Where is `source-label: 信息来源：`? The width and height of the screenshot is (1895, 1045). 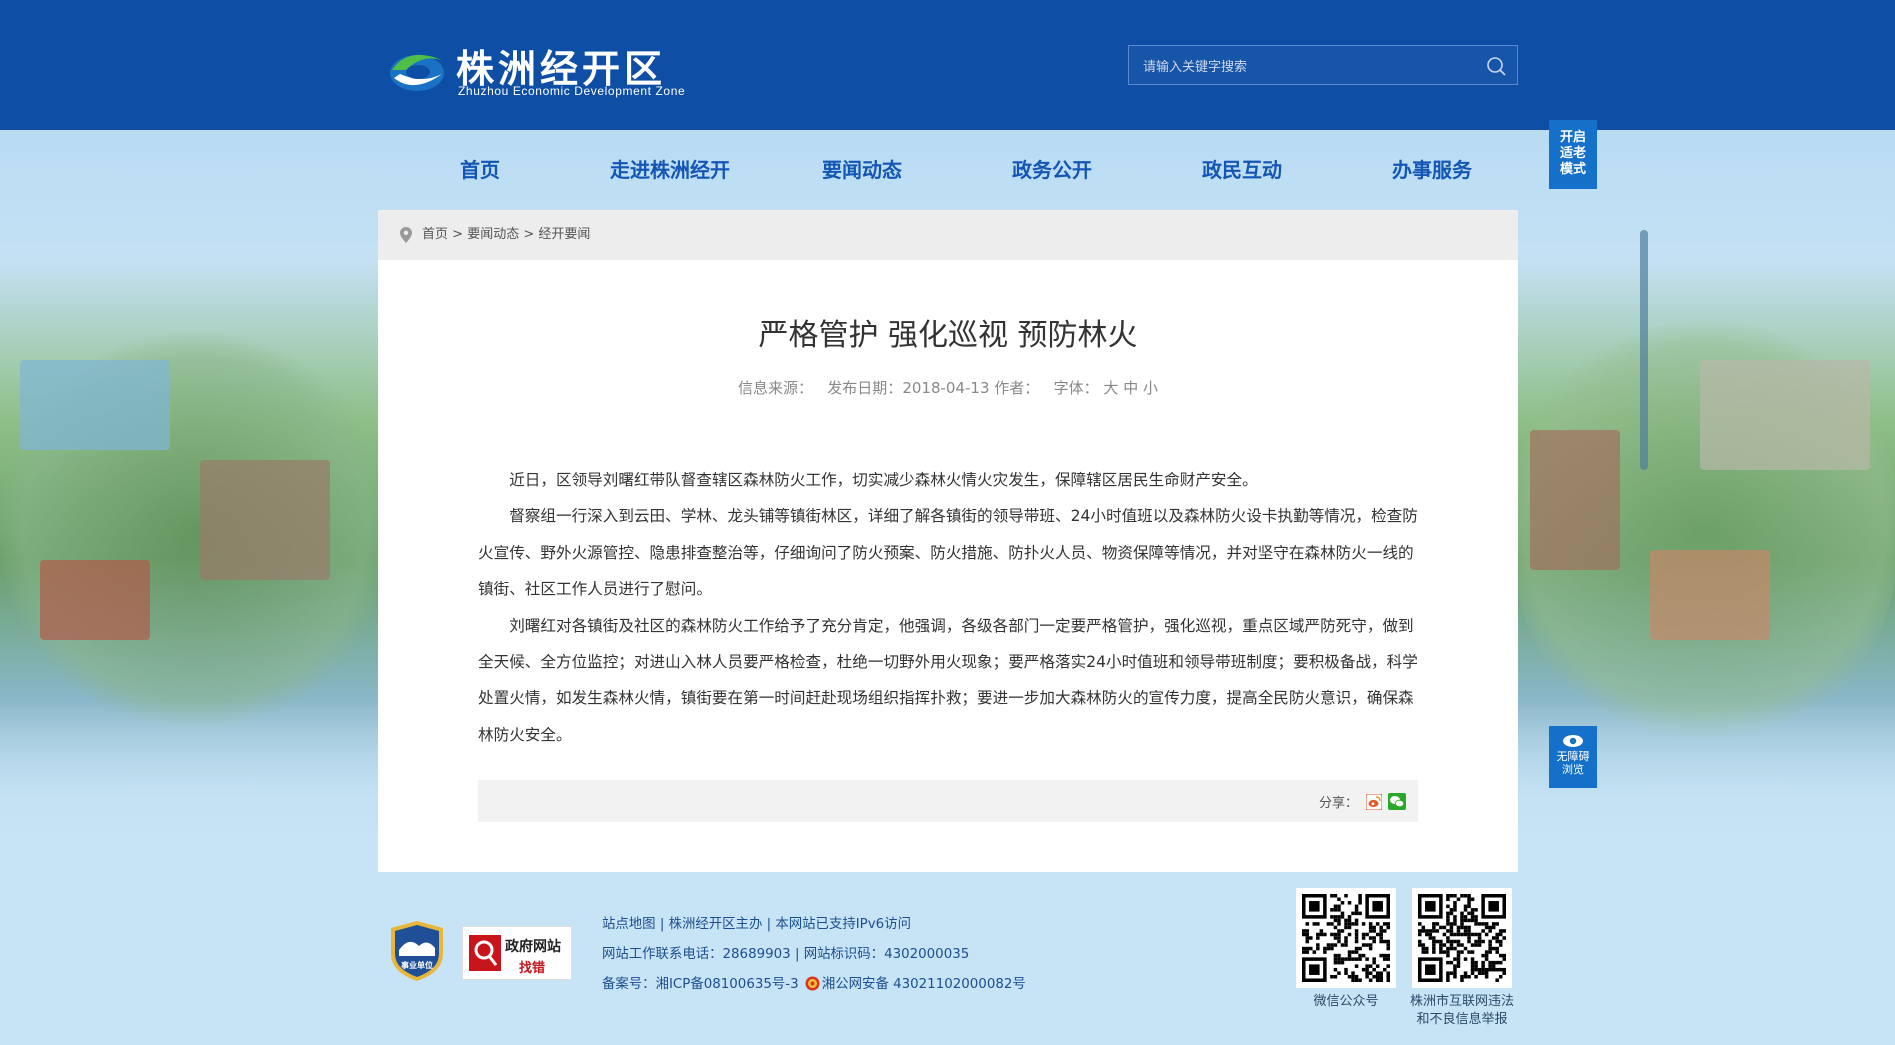
source-label: 信息来源： is located at coordinates (775, 388).